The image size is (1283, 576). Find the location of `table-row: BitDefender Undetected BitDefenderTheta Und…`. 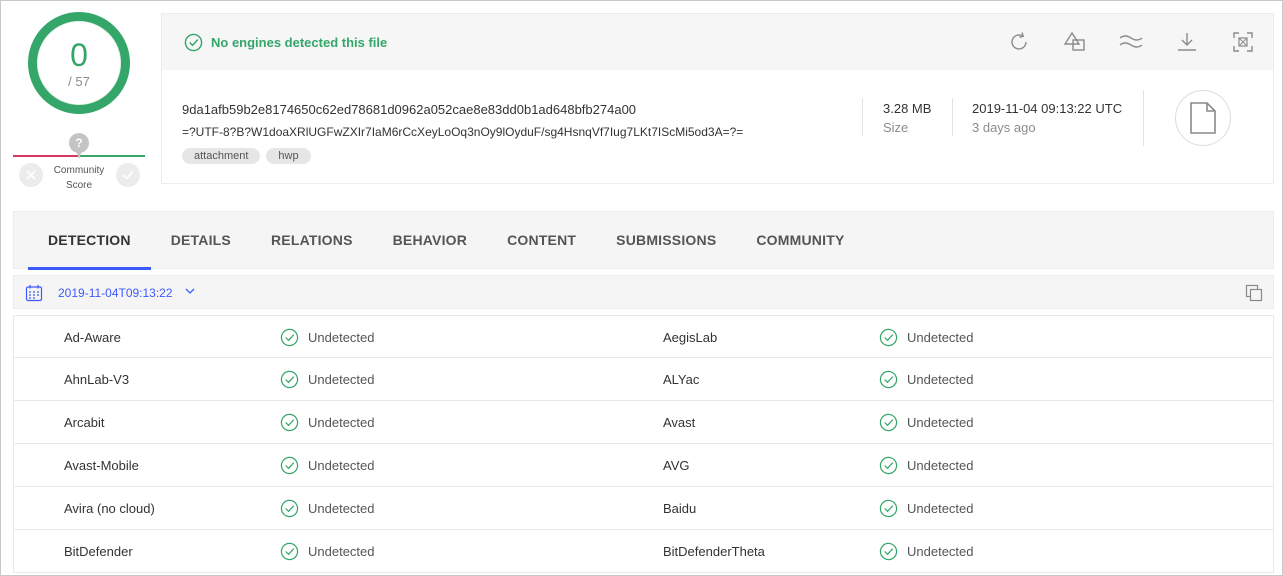

table-row: BitDefender Undetected BitDefenderTheta Und… is located at coordinates (643, 551).